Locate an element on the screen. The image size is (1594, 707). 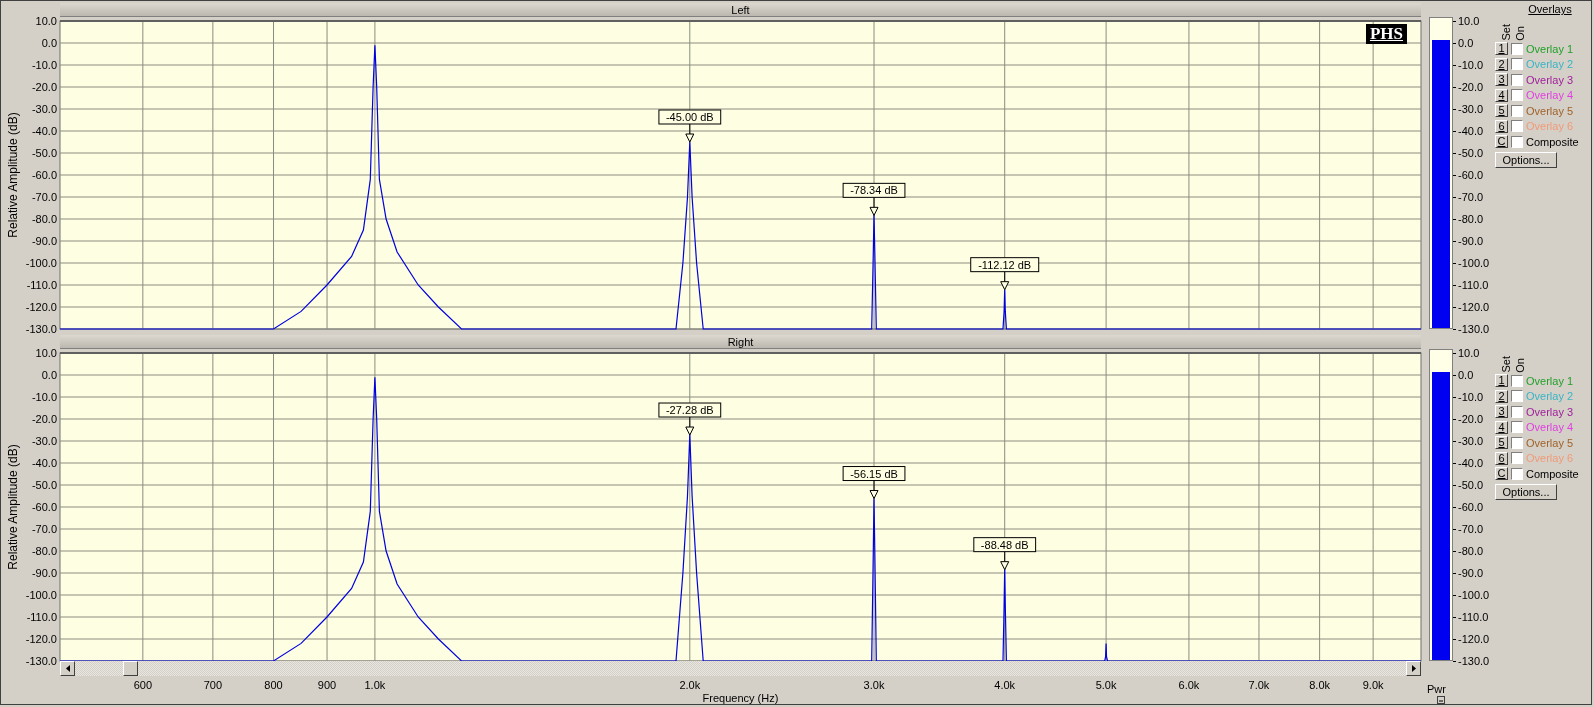
x-tick-label: 700 is located at coordinates (213, 685).